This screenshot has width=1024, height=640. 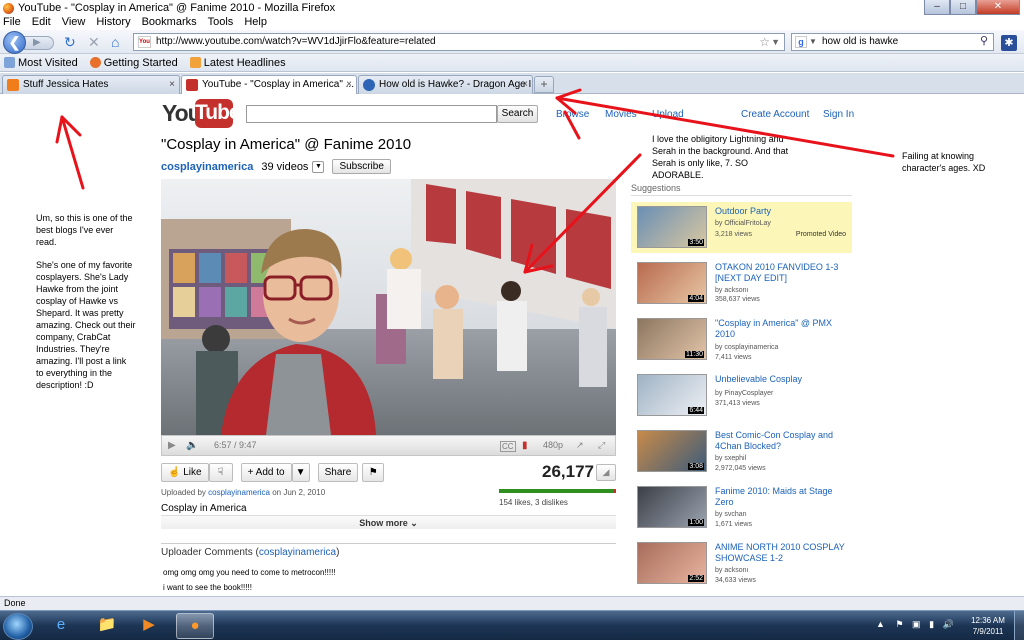 What do you see at coordinates (195, 626) in the screenshot?
I see `firefox-taskbar-icon: ●` at bounding box center [195, 626].